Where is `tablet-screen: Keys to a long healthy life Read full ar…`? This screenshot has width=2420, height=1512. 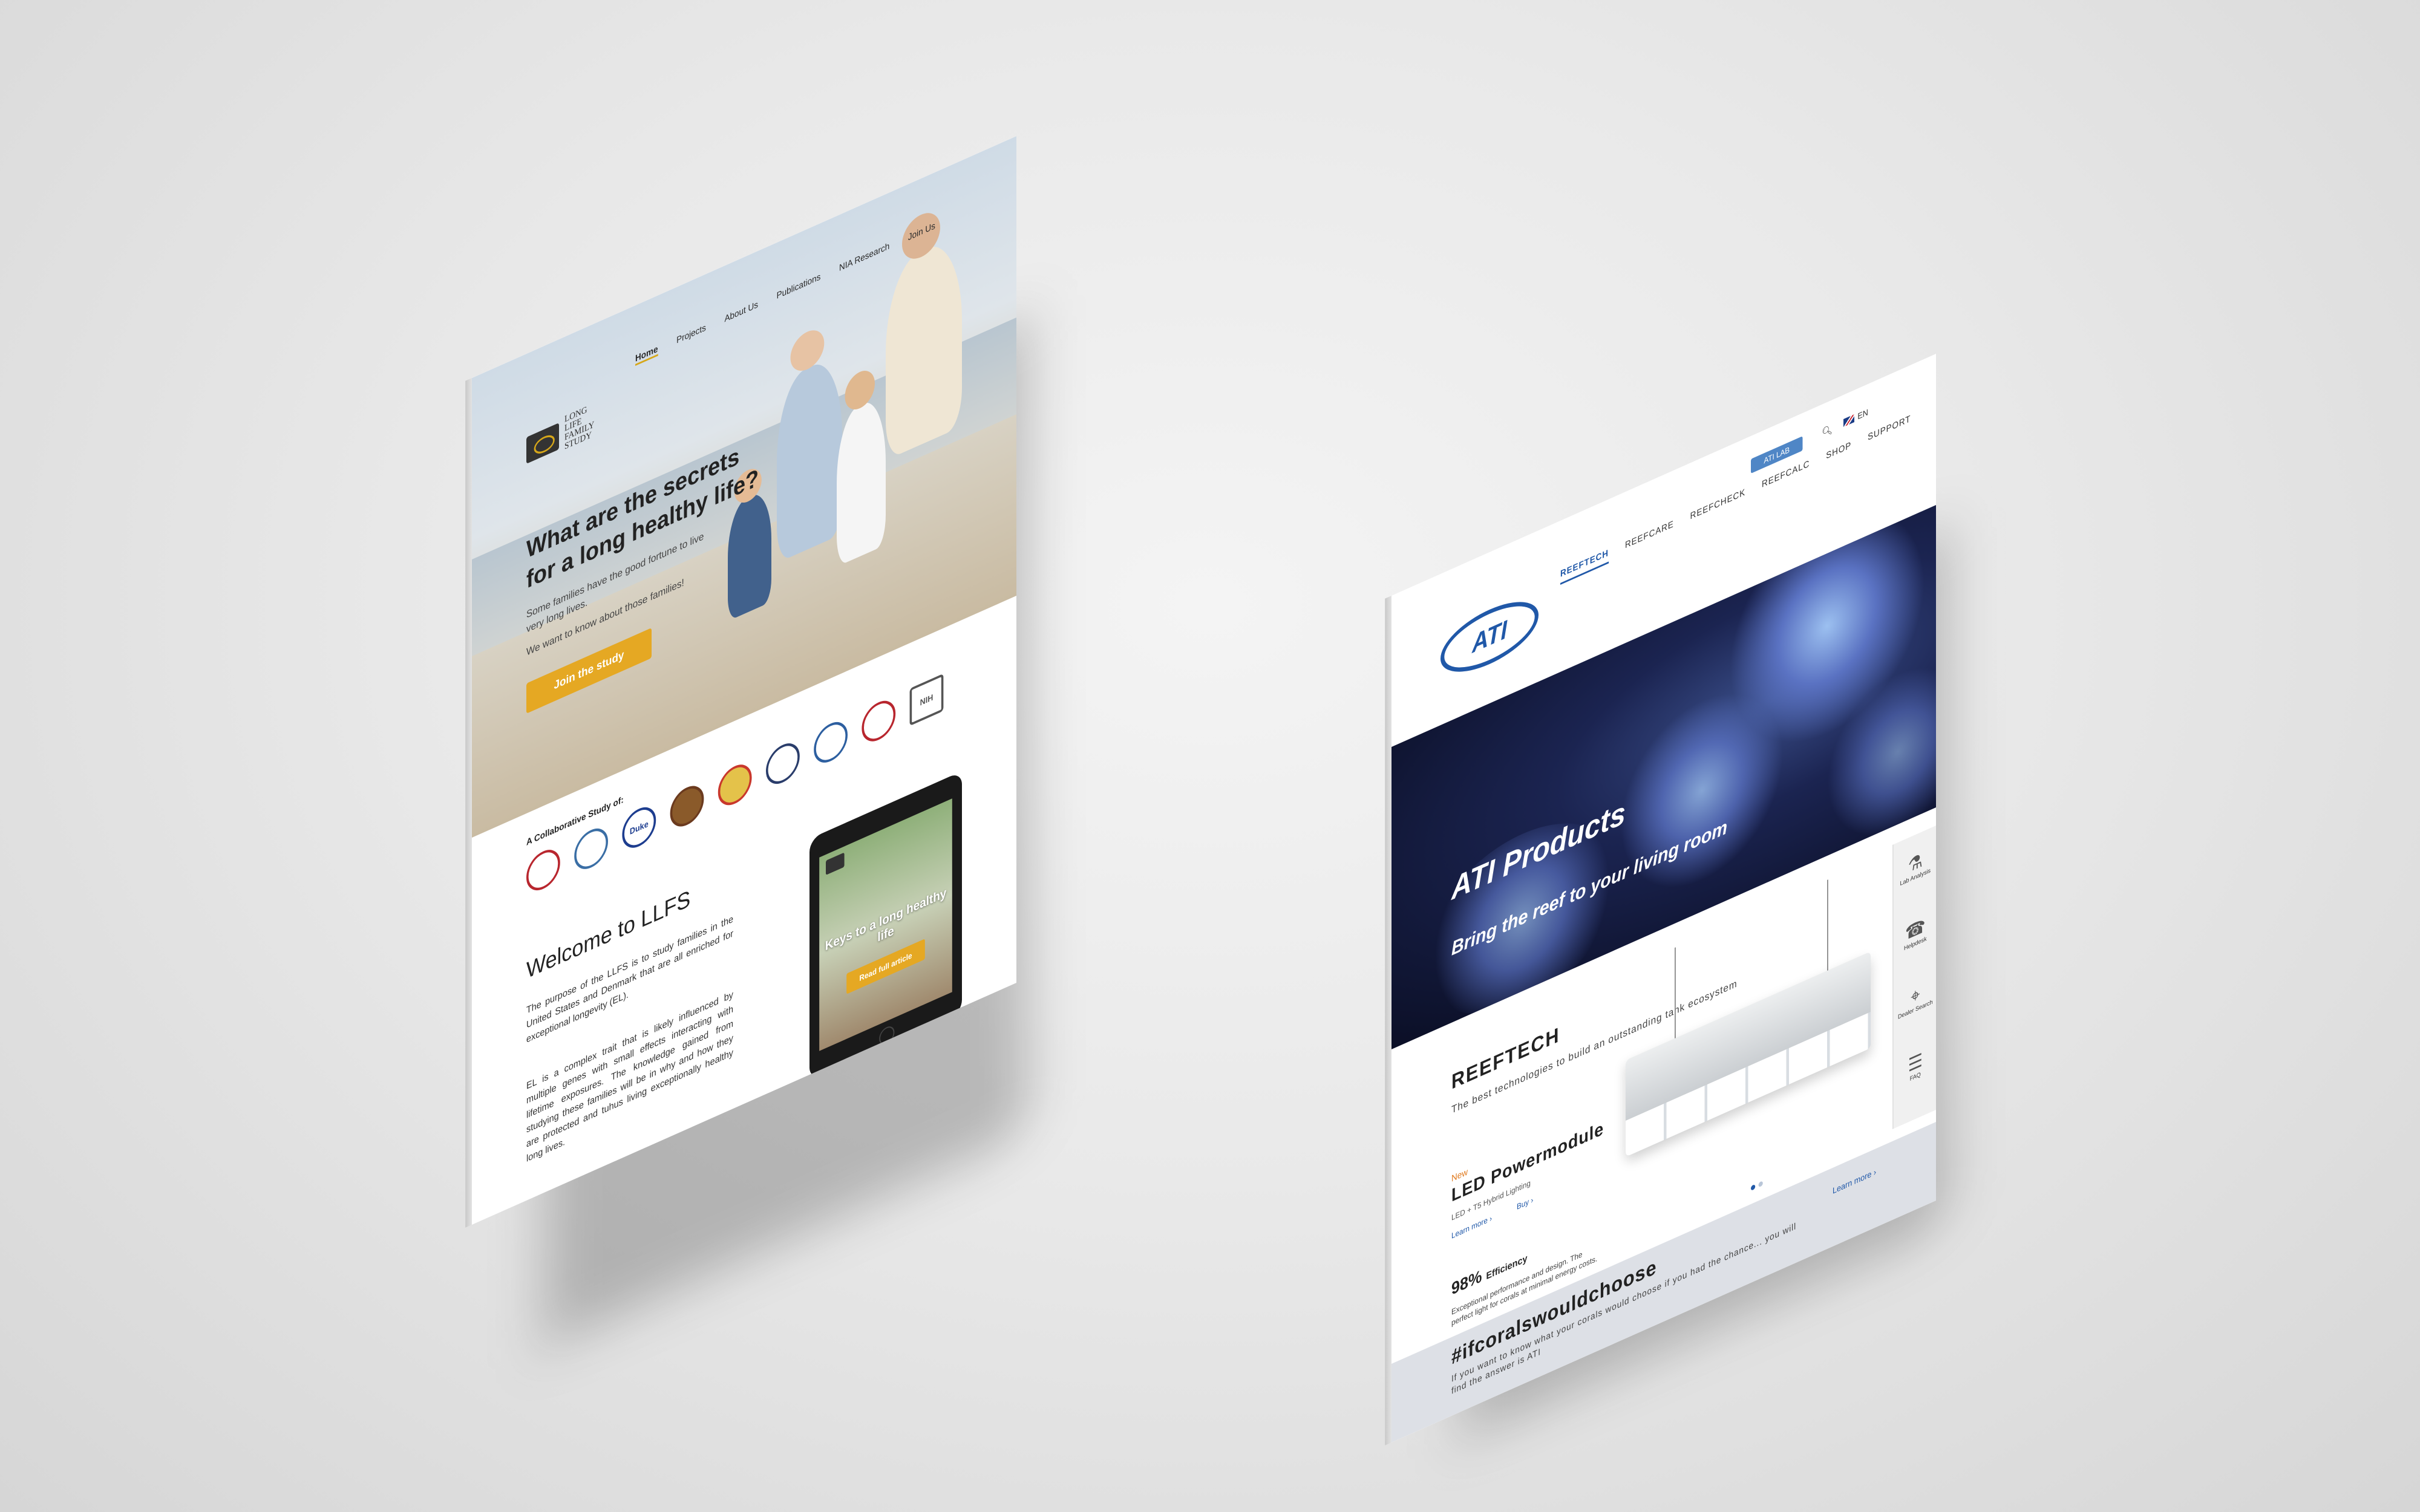
tablet-screen: Keys to a long healthy life Read full ar… is located at coordinates (885, 924).